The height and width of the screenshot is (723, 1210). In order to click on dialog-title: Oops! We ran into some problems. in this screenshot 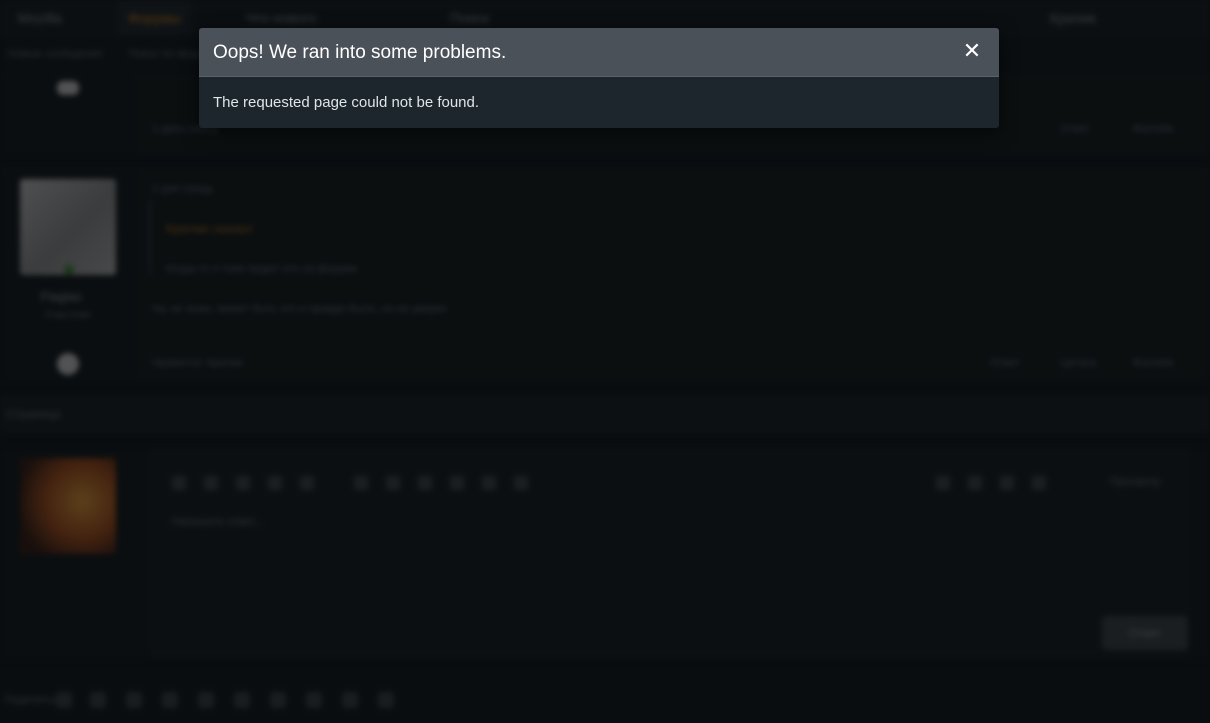, I will do `click(360, 52)`.